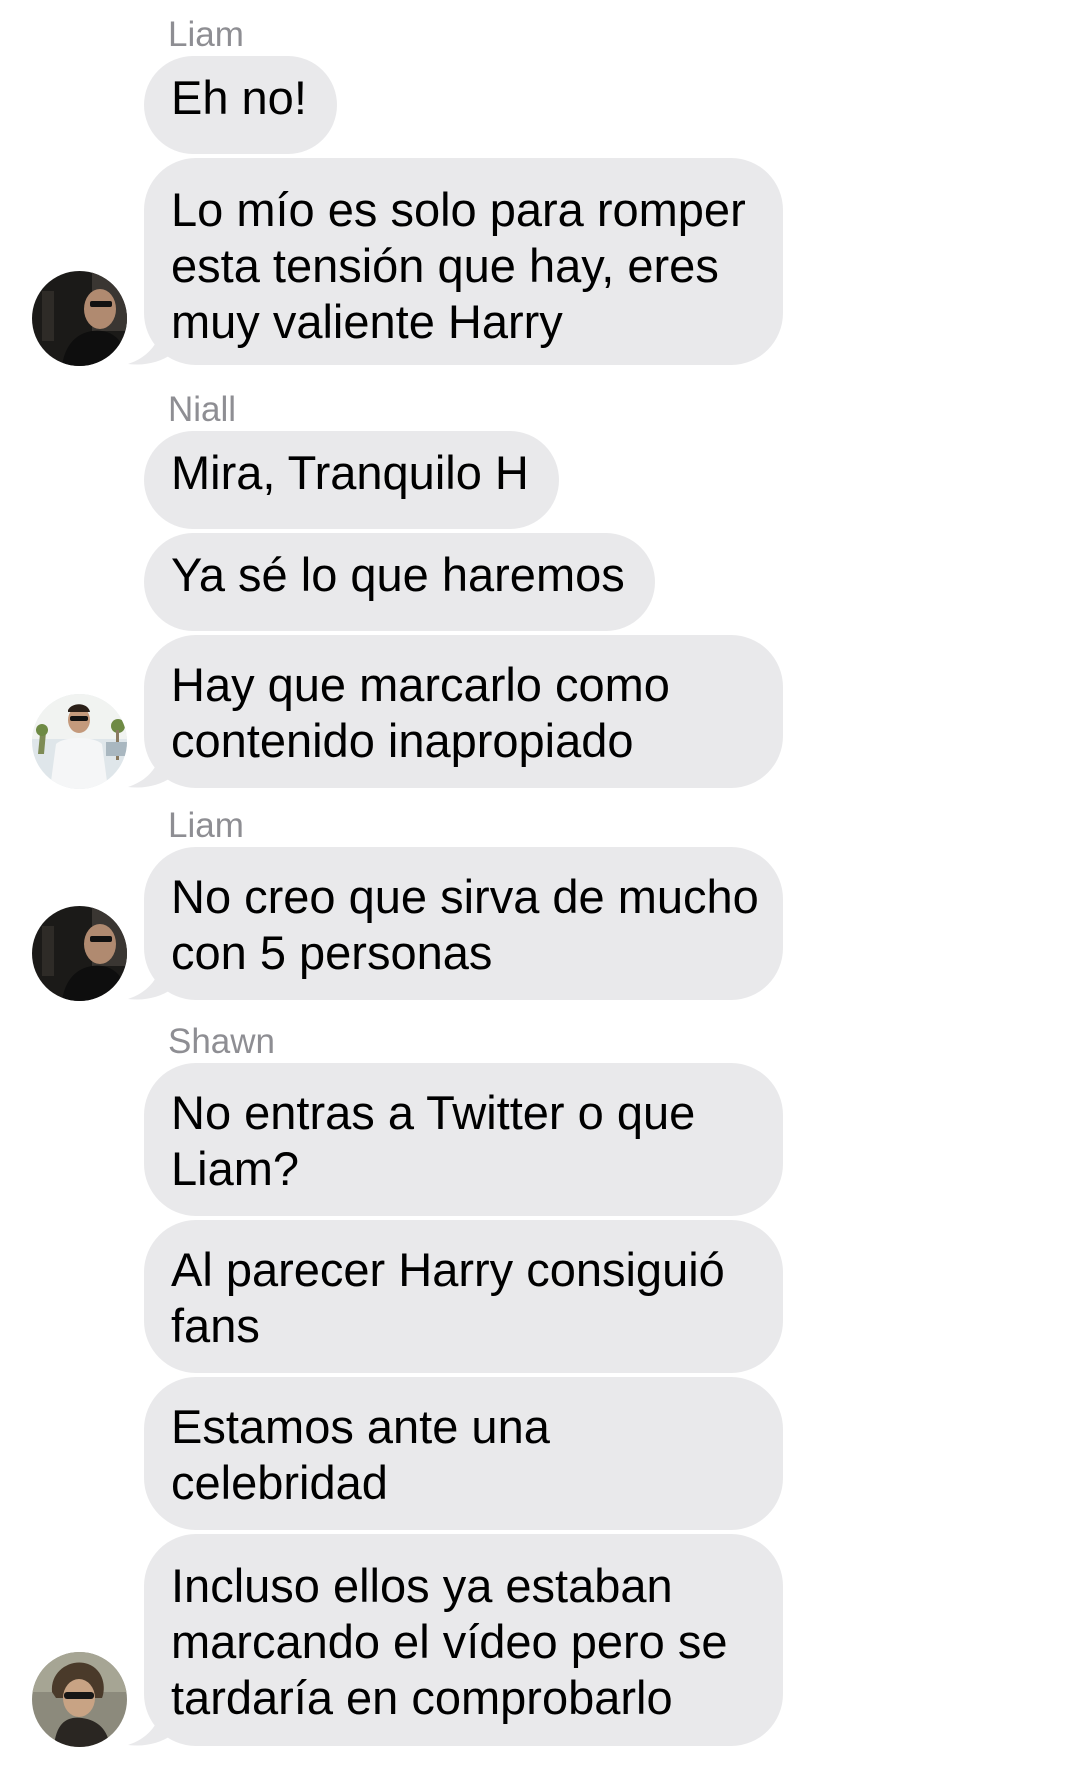 The image size is (1080, 1776). Describe the element at coordinates (202, 409) in the screenshot. I see `sender-name-niall: Niall` at that location.